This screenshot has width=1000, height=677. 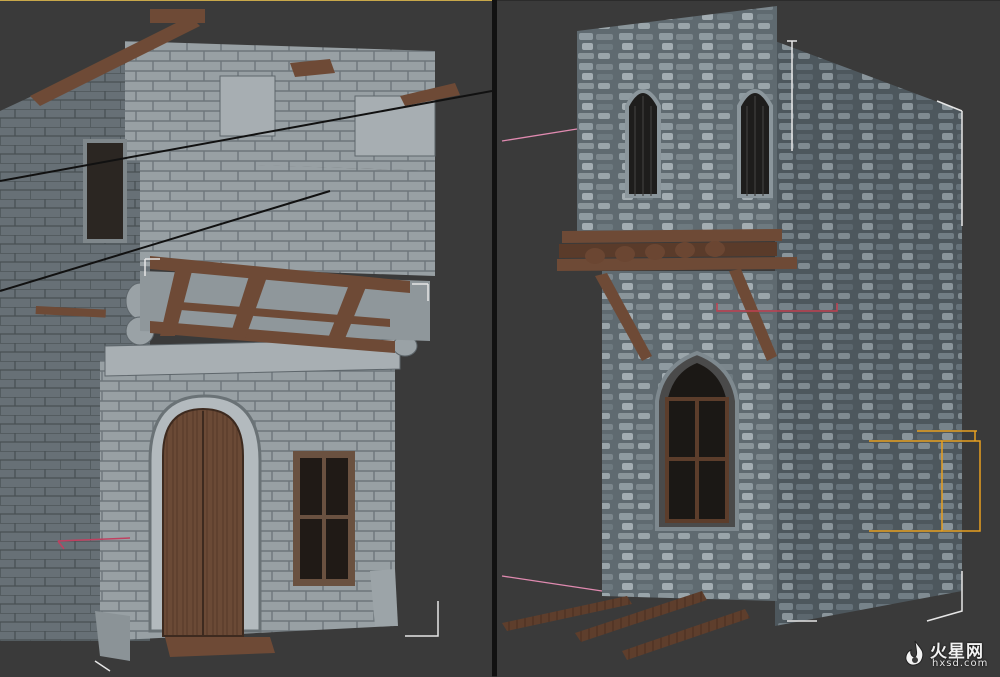 What do you see at coordinates (948, 655) in the screenshot?
I see `watermark: 火星网 hxsd.com` at bounding box center [948, 655].